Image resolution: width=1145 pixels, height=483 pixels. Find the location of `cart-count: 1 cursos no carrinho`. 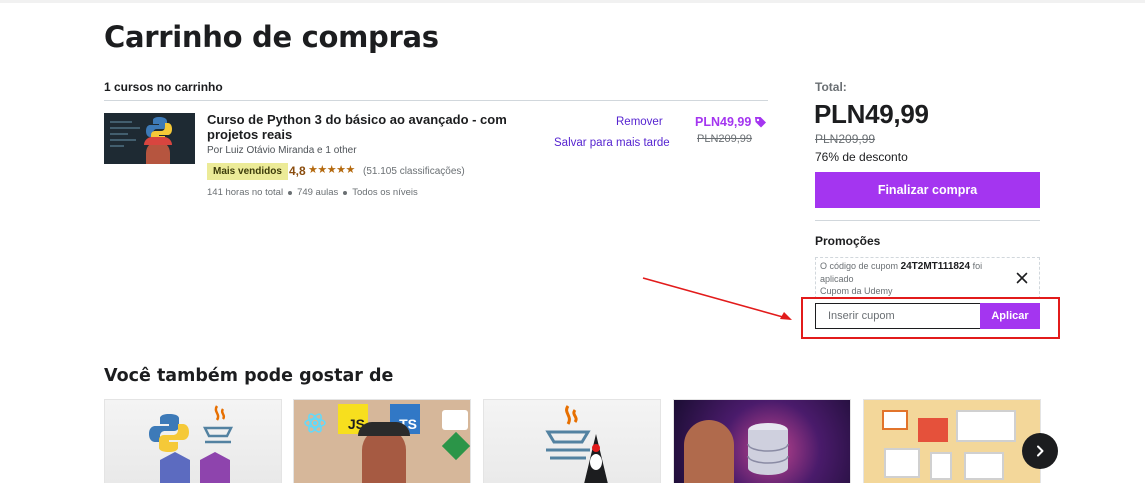

cart-count: 1 cursos no carrinho is located at coordinates (163, 87).